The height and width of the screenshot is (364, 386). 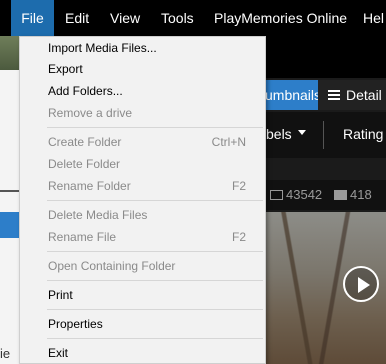 I want to click on details-label: Detail, so click(x=364, y=95).